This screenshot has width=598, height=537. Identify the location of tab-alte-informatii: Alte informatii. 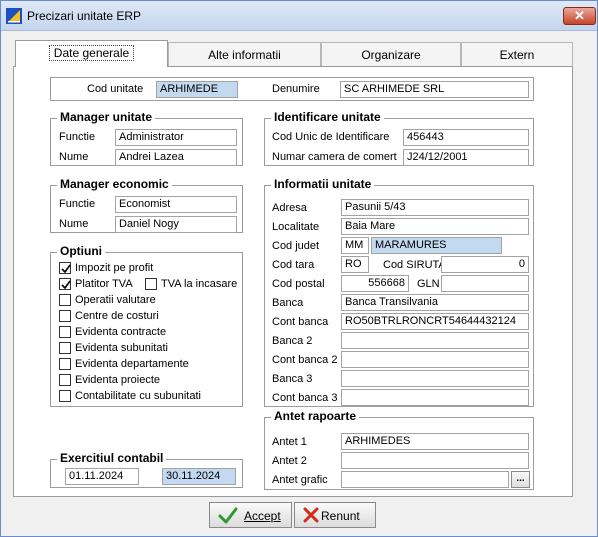
(244, 54).